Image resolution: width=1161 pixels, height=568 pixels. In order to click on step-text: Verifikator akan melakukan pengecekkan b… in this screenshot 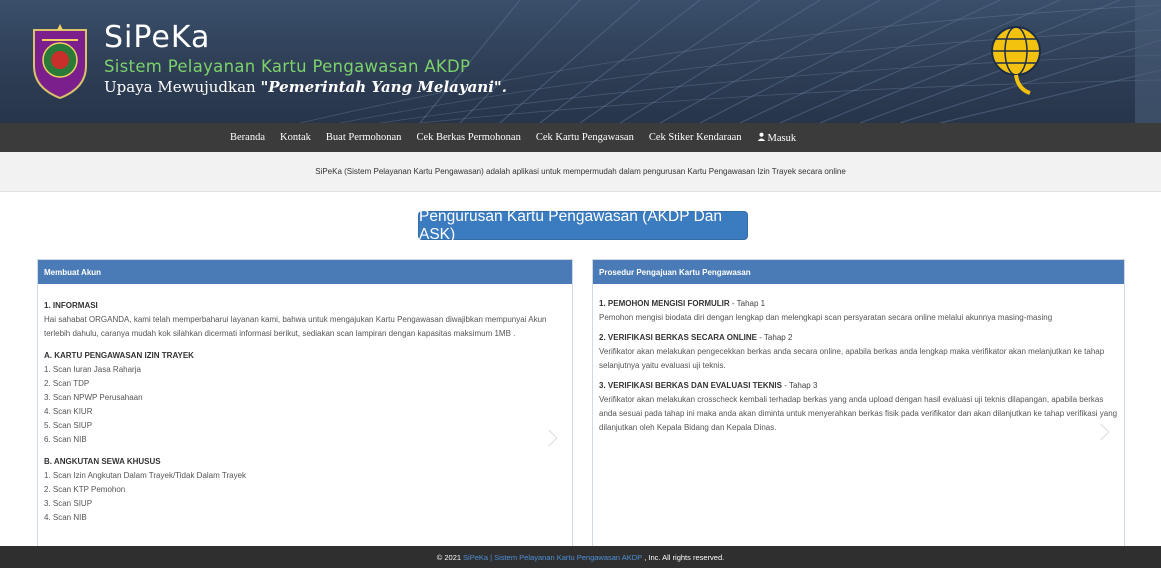, I will do `click(852, 358)`.